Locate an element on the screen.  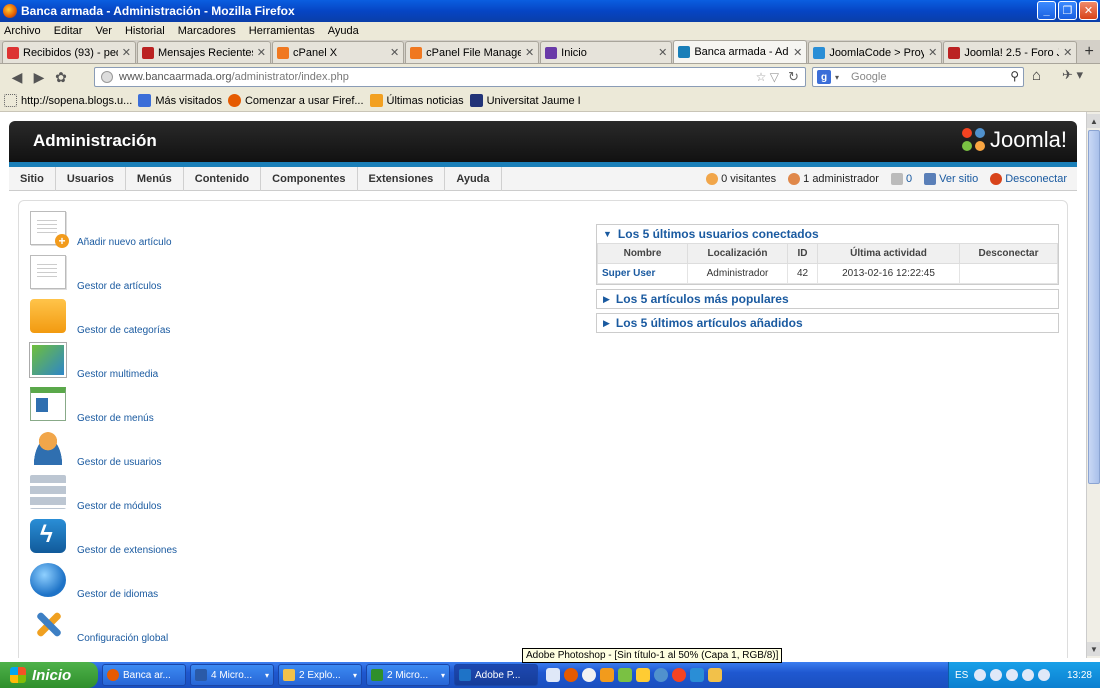
bookmark-universitat-jaume: Universitat Jaume I is located at coordinates (525, 100).